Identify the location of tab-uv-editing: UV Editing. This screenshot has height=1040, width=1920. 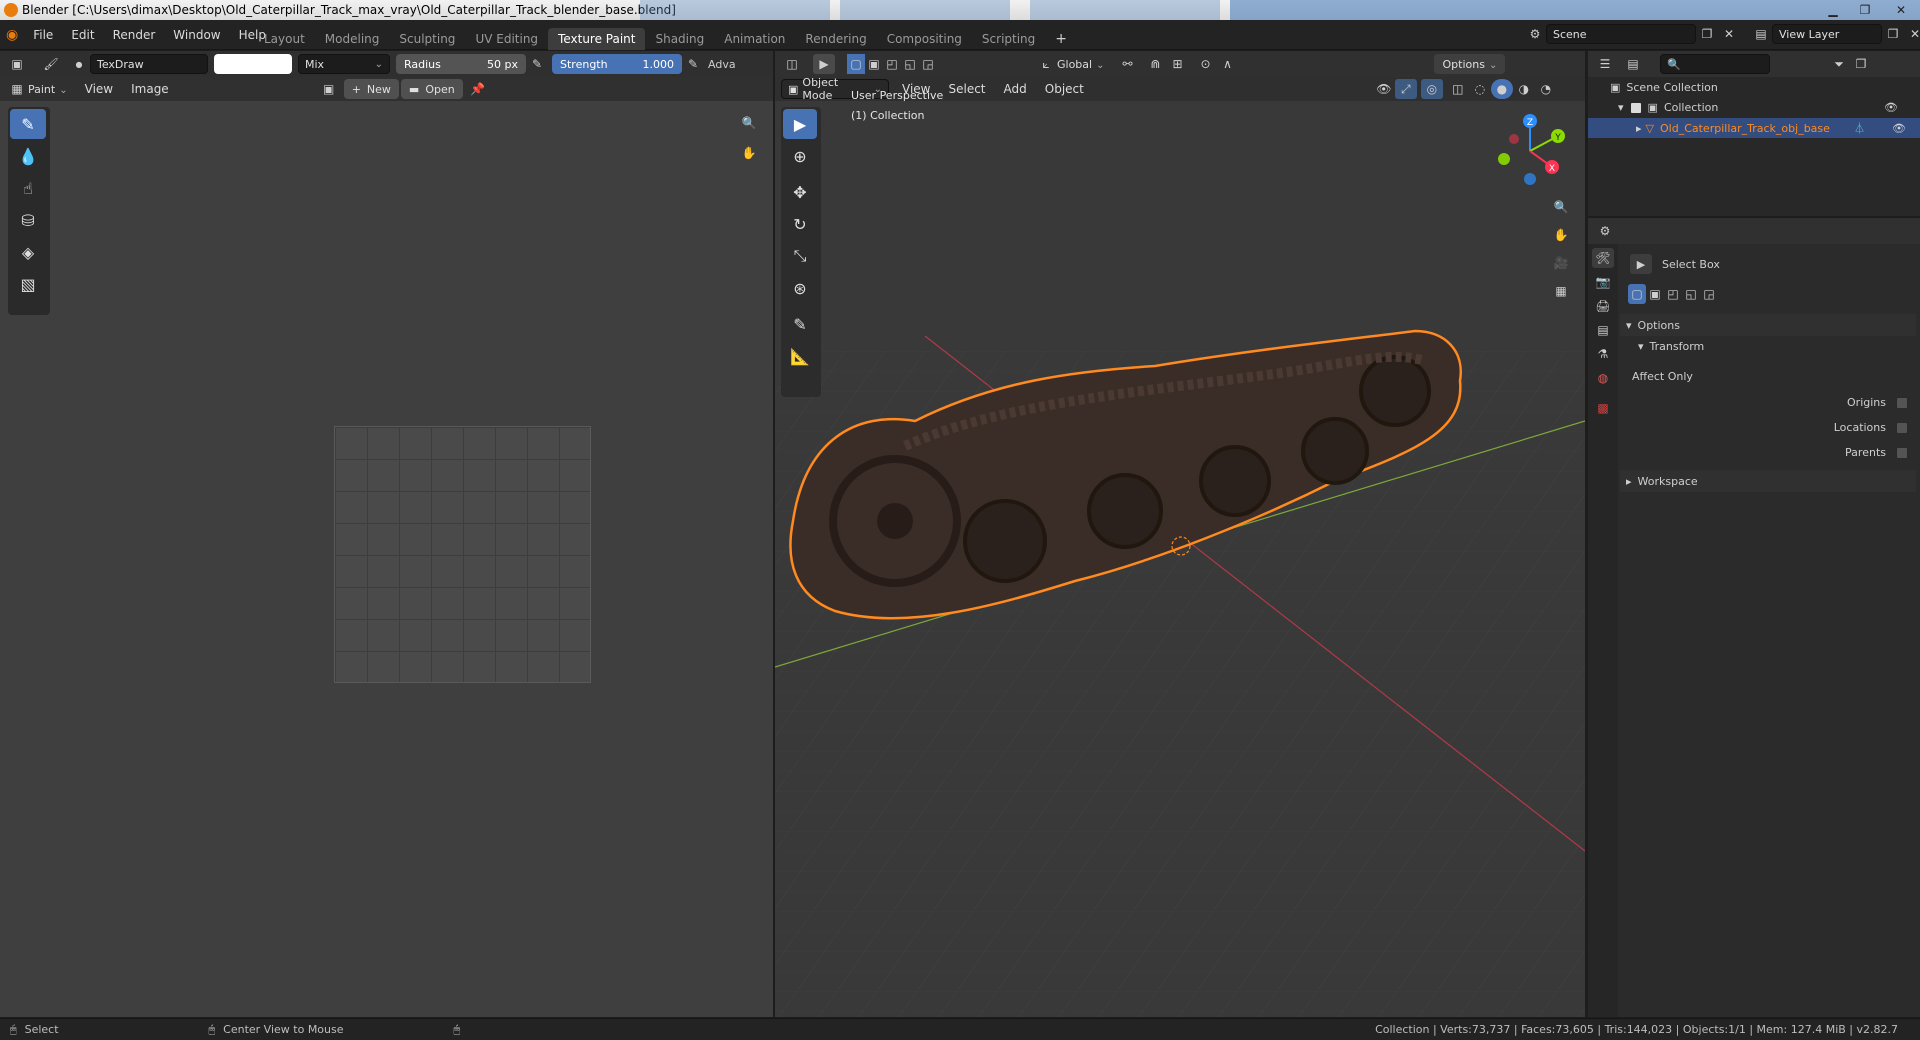
(506, 39).